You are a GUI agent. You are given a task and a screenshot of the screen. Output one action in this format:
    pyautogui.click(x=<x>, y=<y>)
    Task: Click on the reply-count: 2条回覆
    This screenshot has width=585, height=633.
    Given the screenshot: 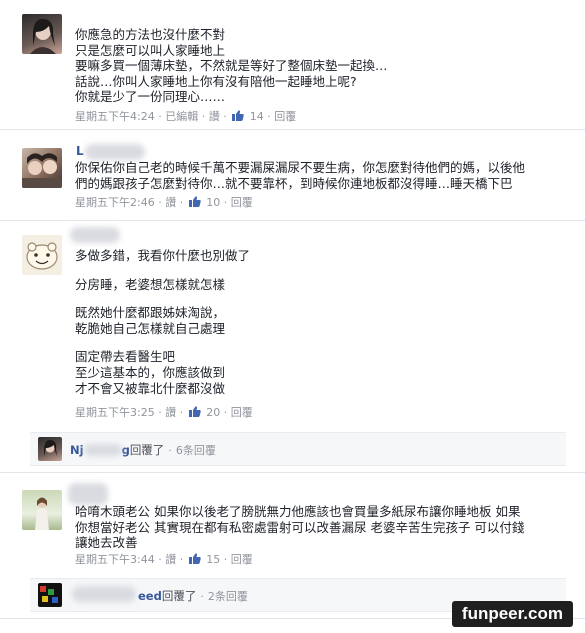 What is the action you would take?
    pyautogui.click(x=228, y=596)
    